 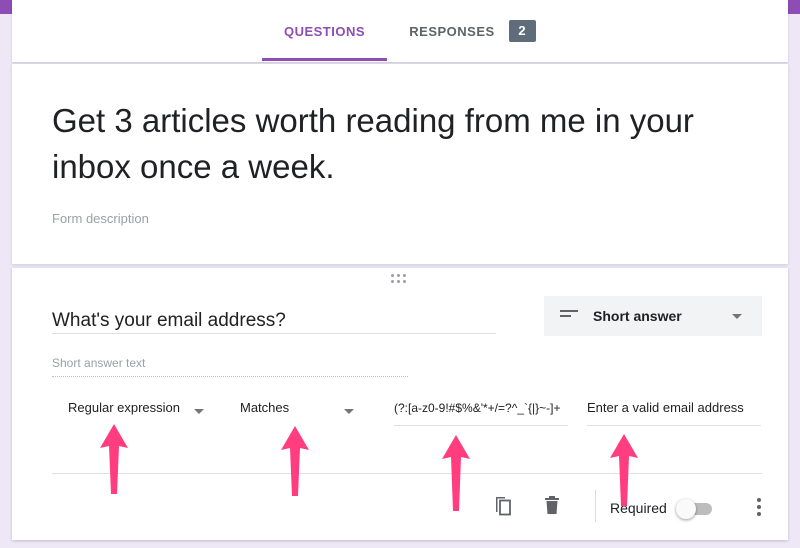 What do you see at coordinates (300, 413) in the screenshot?
I see `validation-condition-dropdown: Matches` at bounding box center [300, 413].